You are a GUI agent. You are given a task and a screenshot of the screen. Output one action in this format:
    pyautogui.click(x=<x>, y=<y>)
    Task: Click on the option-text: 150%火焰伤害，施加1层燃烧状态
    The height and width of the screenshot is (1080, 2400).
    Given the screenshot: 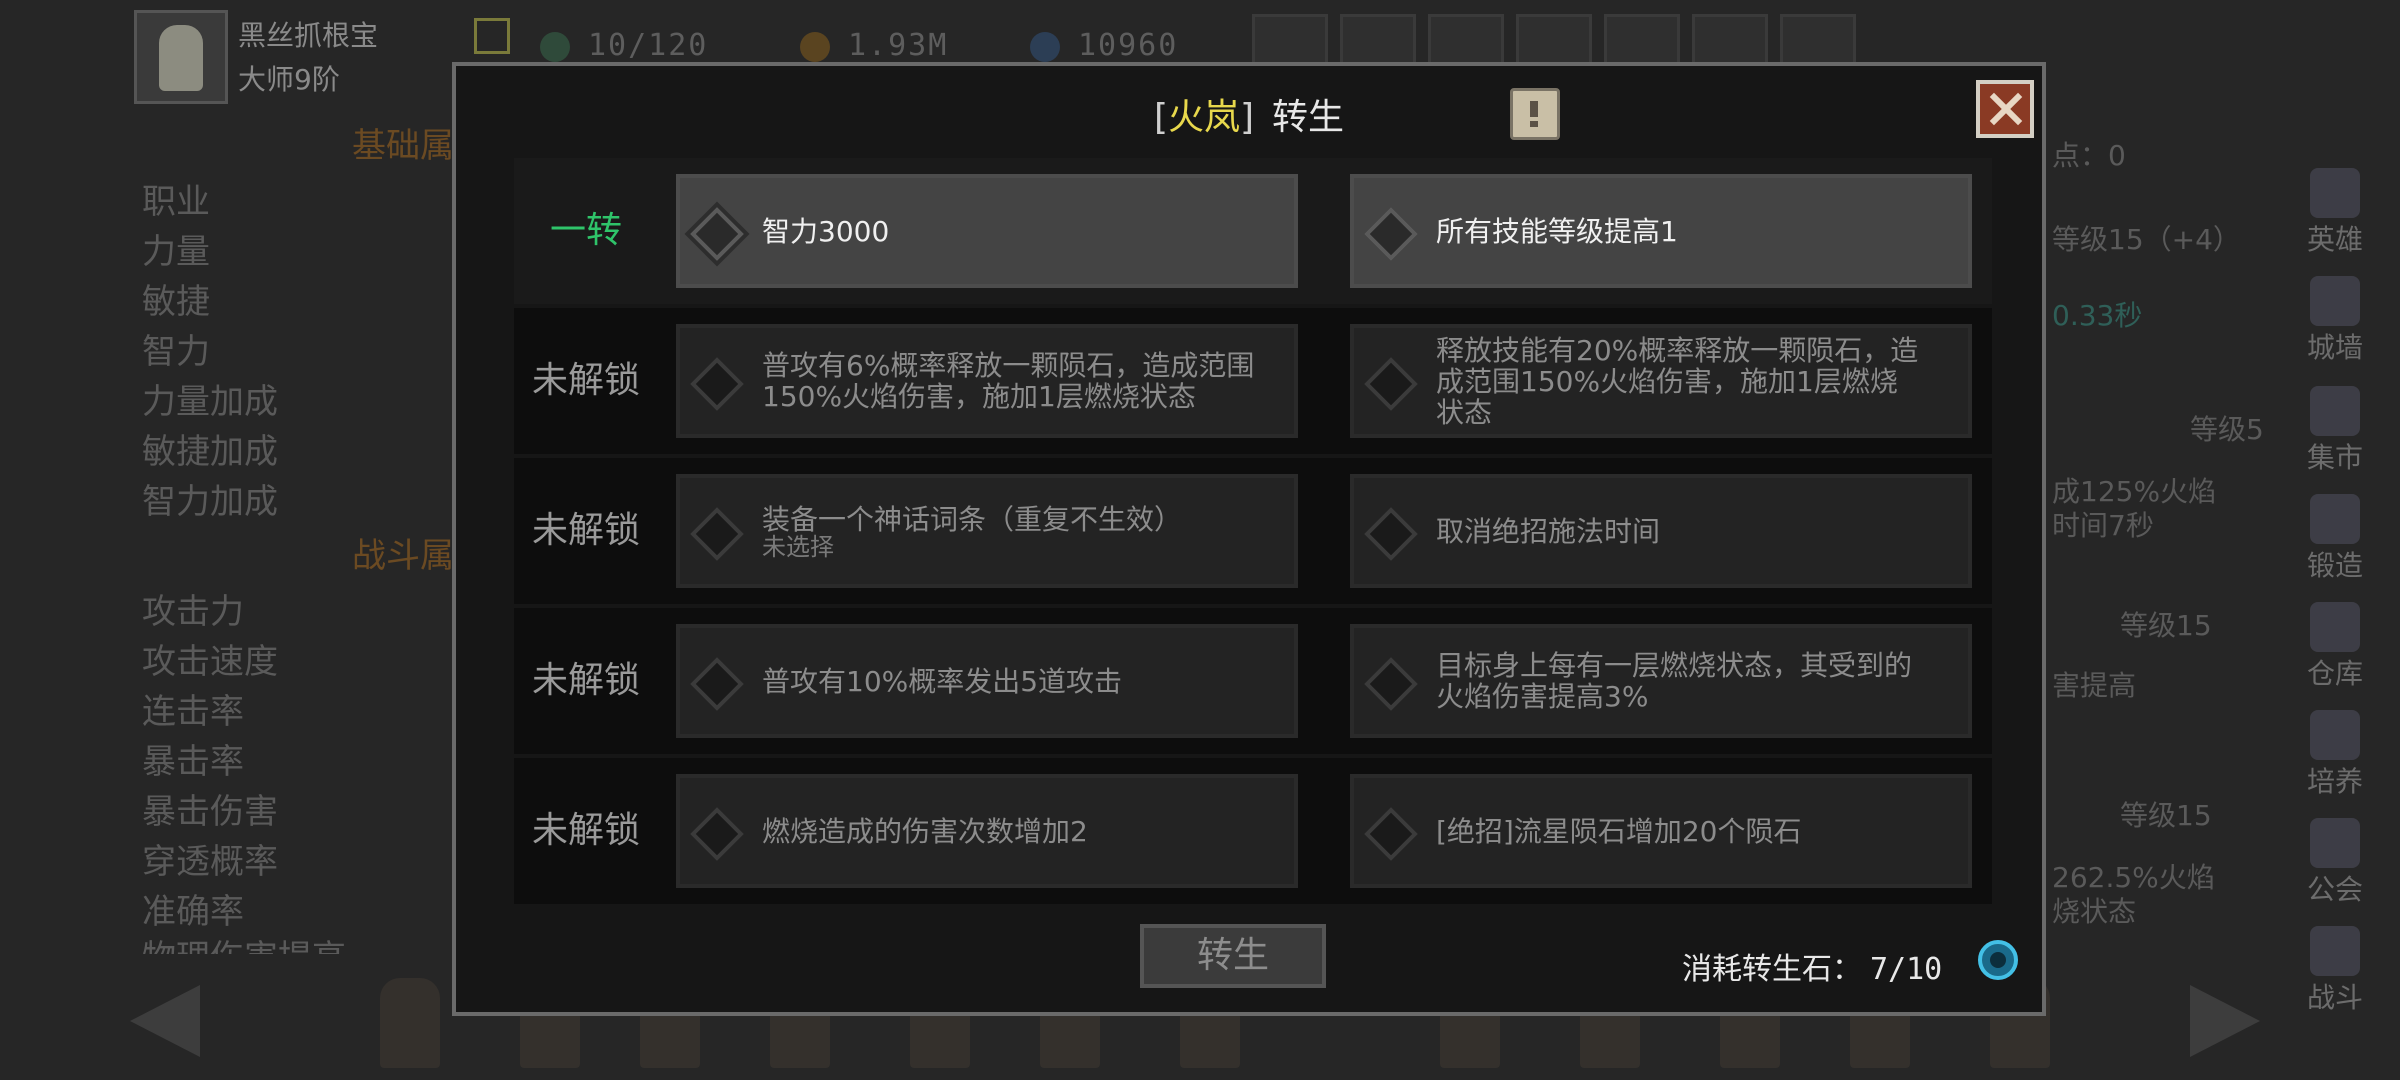 What is the action you would take?
    pyautogui.click(x=979, y=396)
    